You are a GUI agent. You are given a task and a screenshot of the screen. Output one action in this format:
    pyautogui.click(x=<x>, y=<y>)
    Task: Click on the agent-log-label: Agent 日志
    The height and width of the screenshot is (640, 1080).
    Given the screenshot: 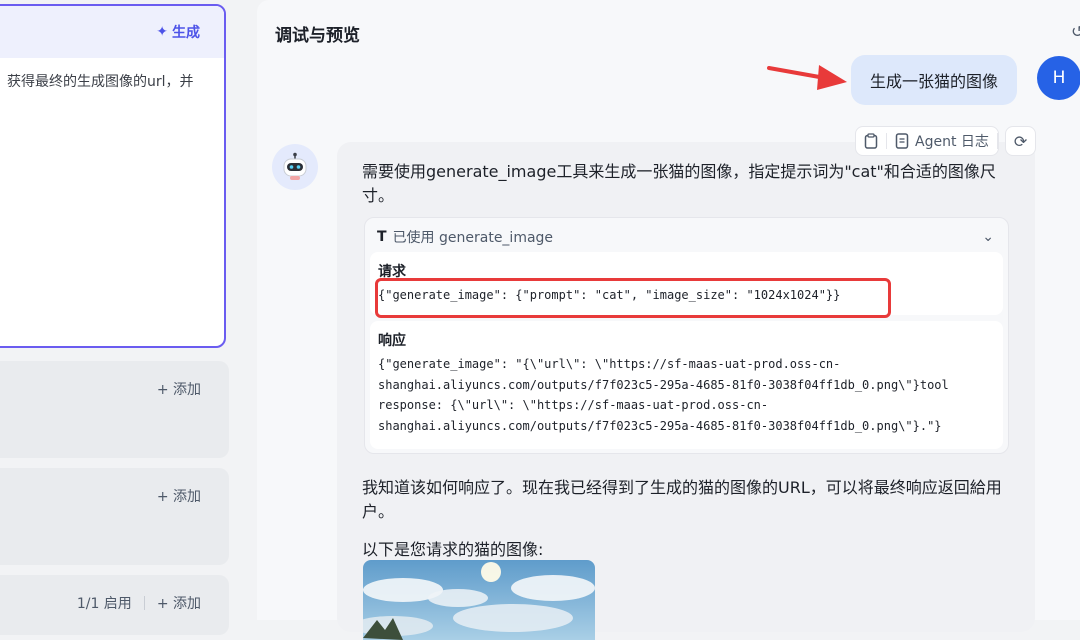 What is the action you would take?
    pyautogui.click(x=952, y=142)
    